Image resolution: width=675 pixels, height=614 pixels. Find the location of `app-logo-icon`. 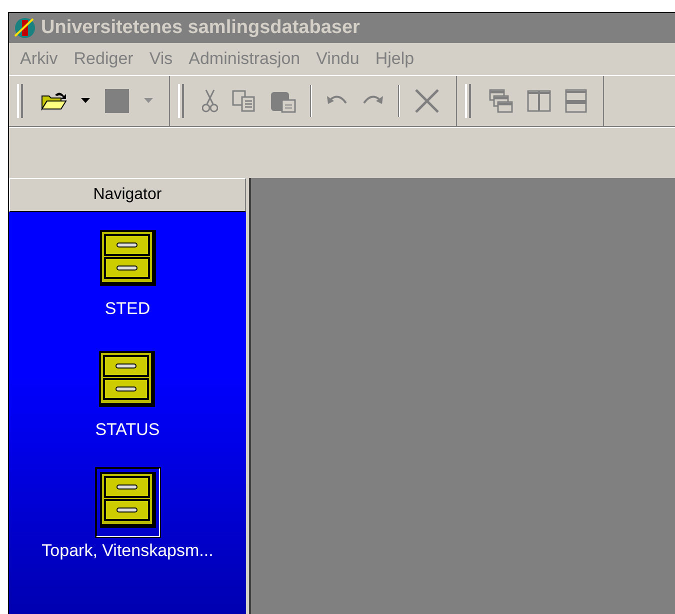

app-logo-icon is located at coordinates (25, 28).